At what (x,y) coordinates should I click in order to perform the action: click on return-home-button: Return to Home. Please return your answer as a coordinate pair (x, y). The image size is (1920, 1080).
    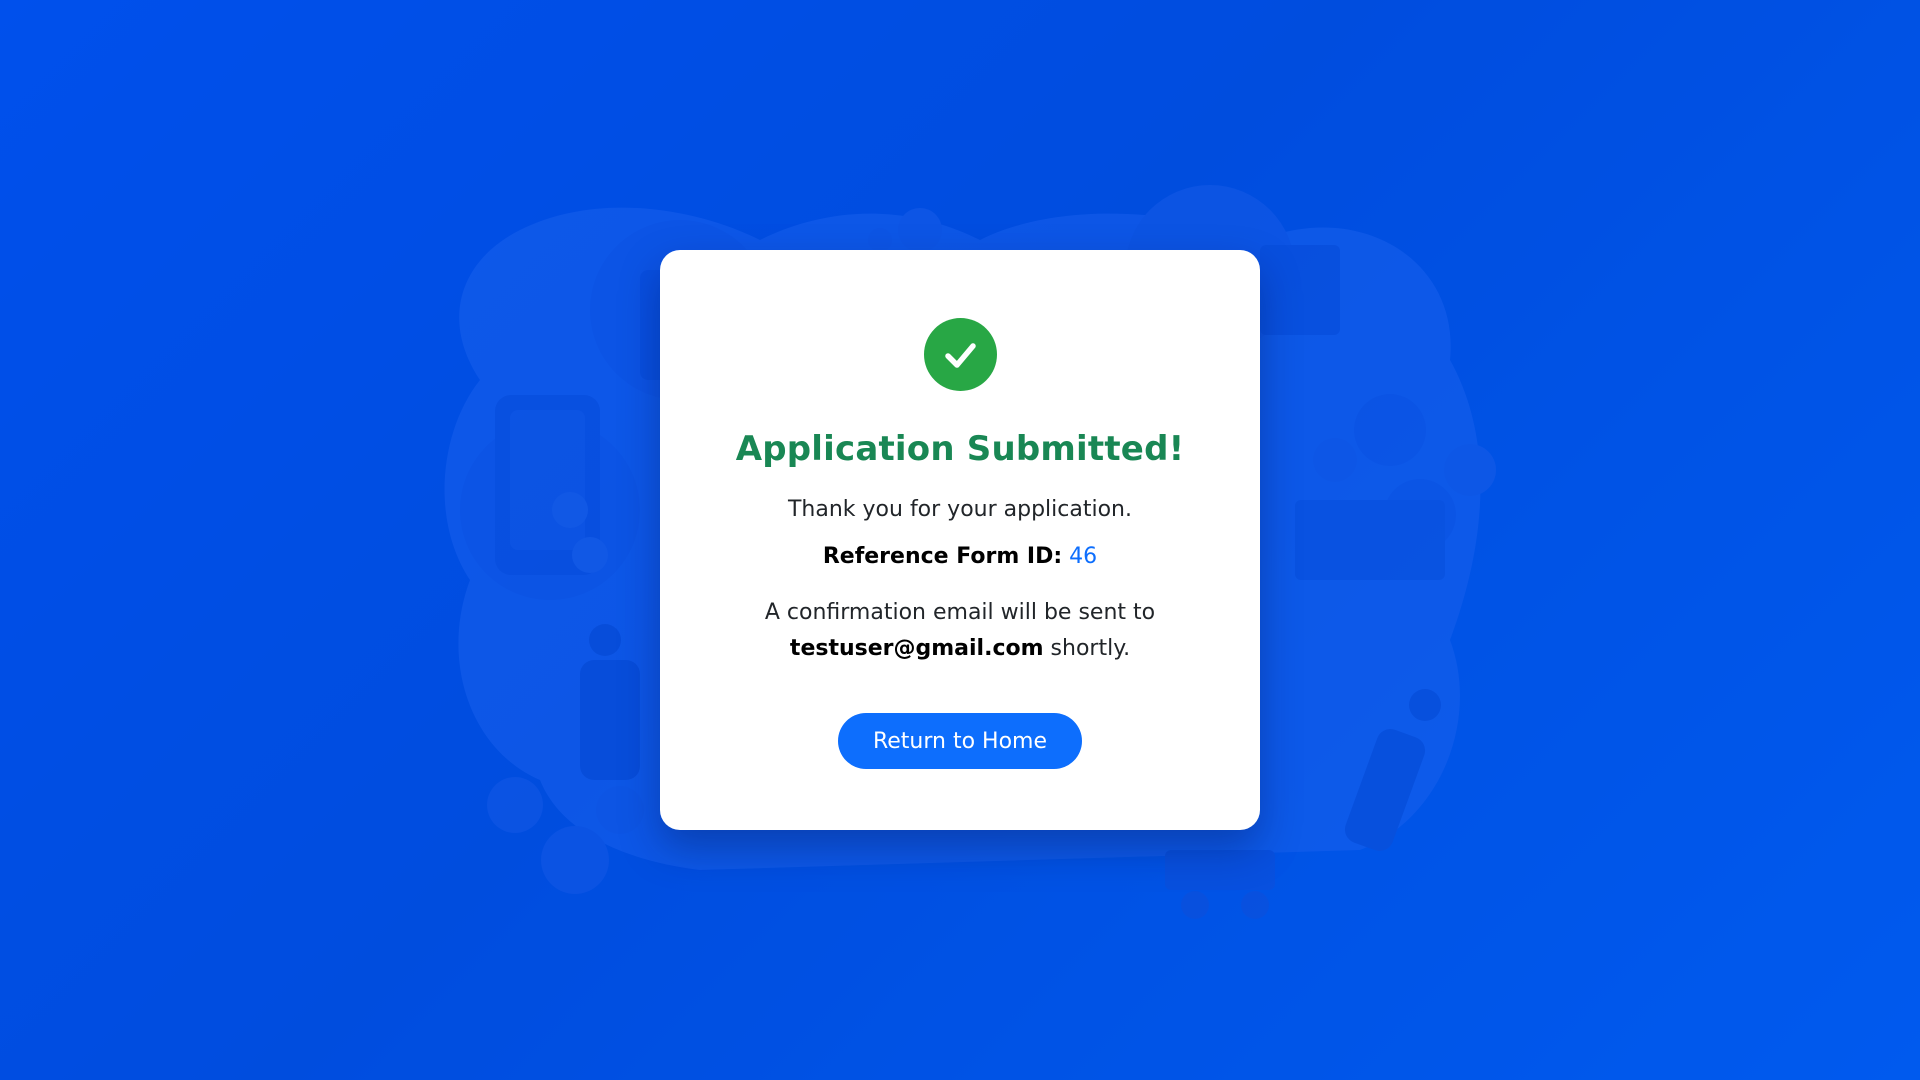
    Looking at the image, I should click on (960, 741).